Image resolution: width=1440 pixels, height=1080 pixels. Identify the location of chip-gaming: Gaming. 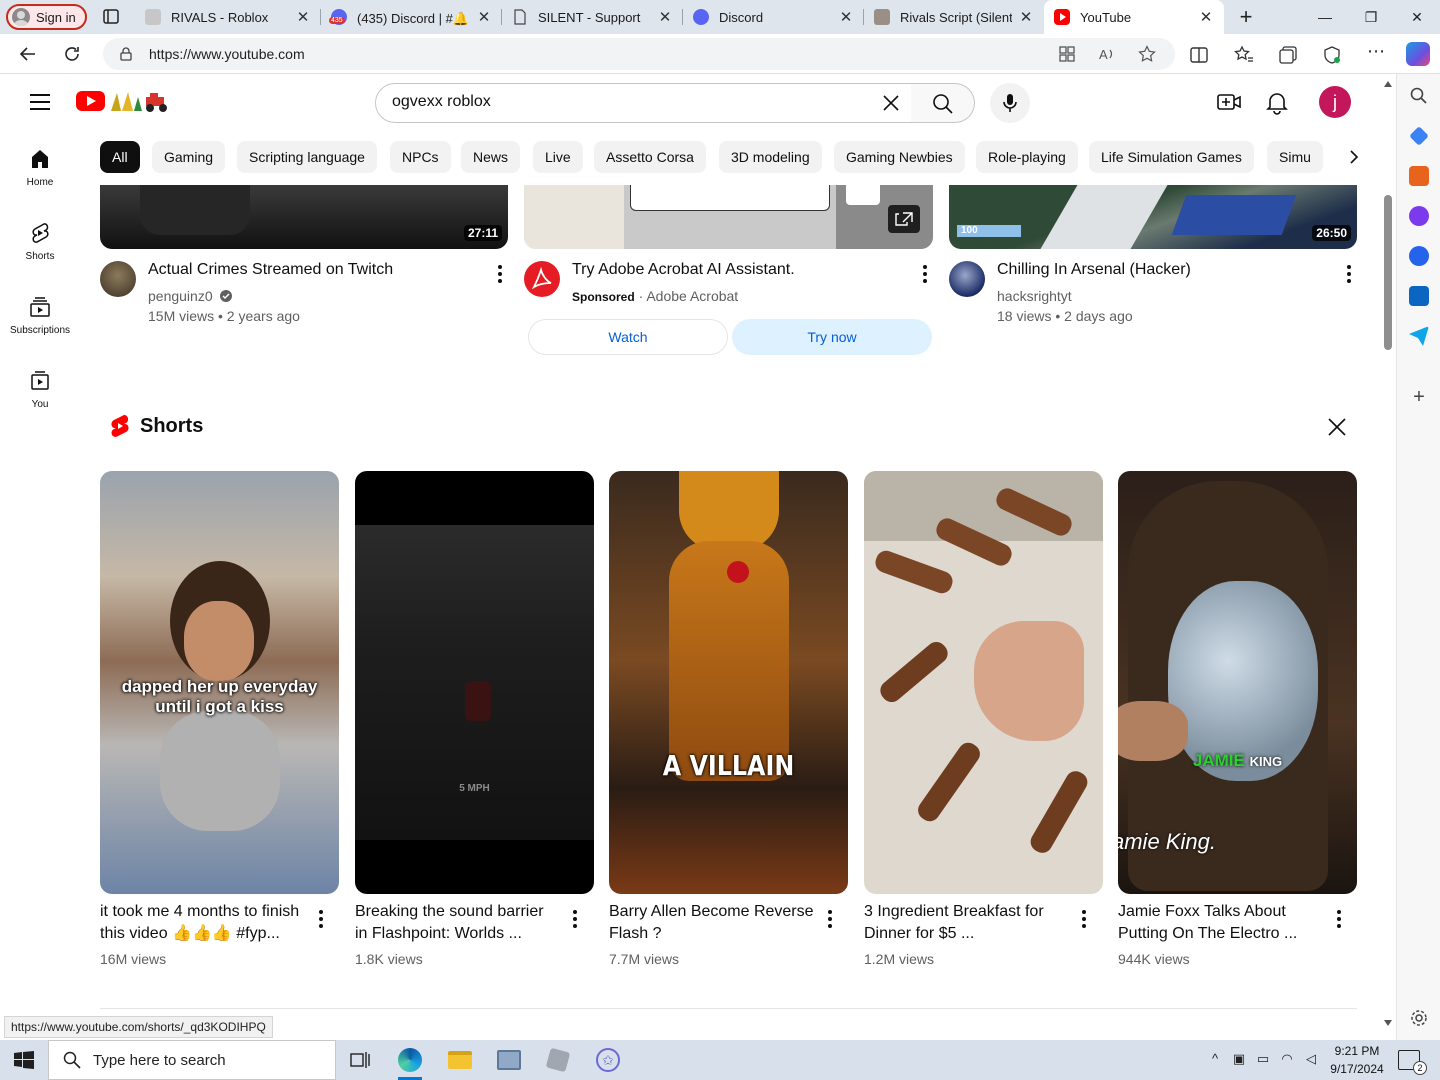
(189, 157).